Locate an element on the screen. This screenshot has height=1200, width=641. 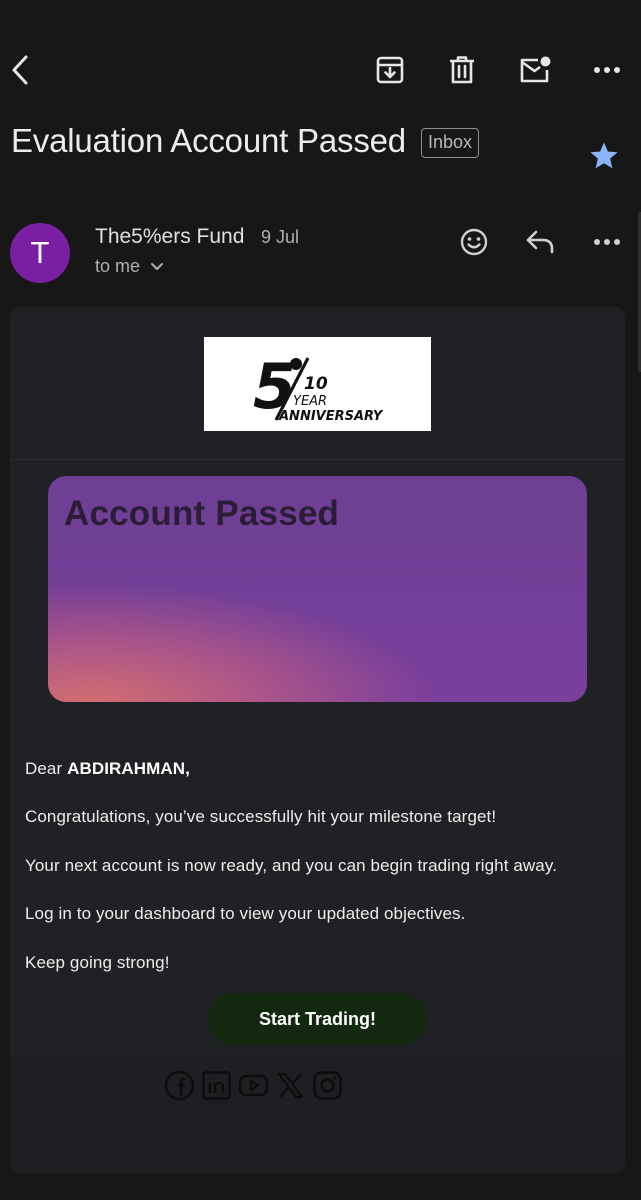
start-trading-button: Start Trading! is located at coordinates (317, 1019).